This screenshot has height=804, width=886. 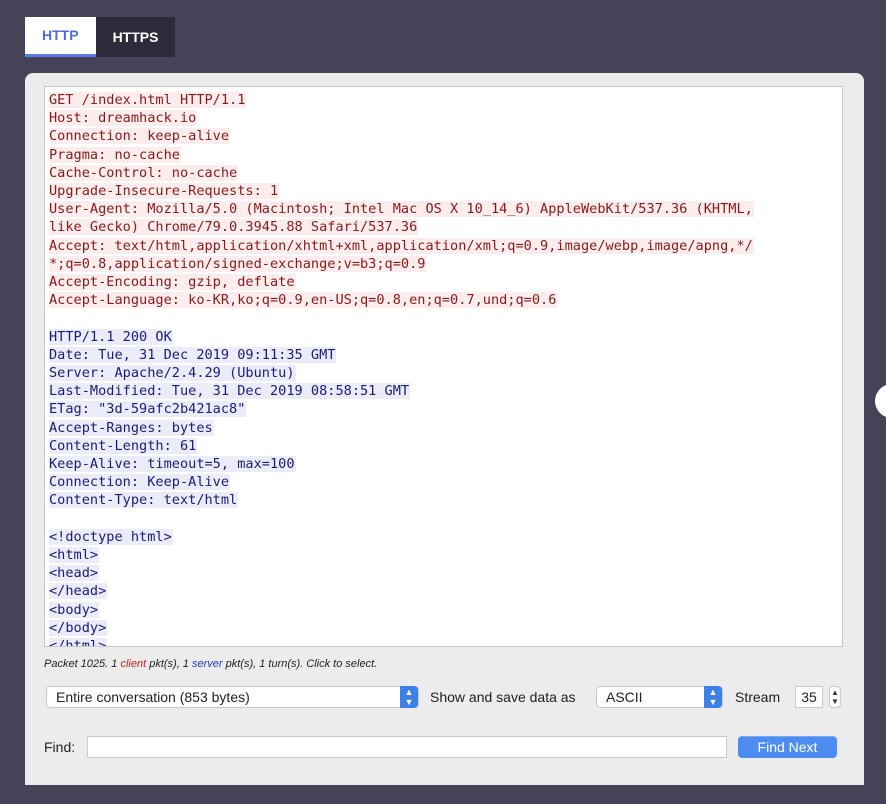 What do you see at coordinates (140, 136) in the screenshot?
I see `client-line-text: Connection: keep-alive` at bounding box center [140, 136].